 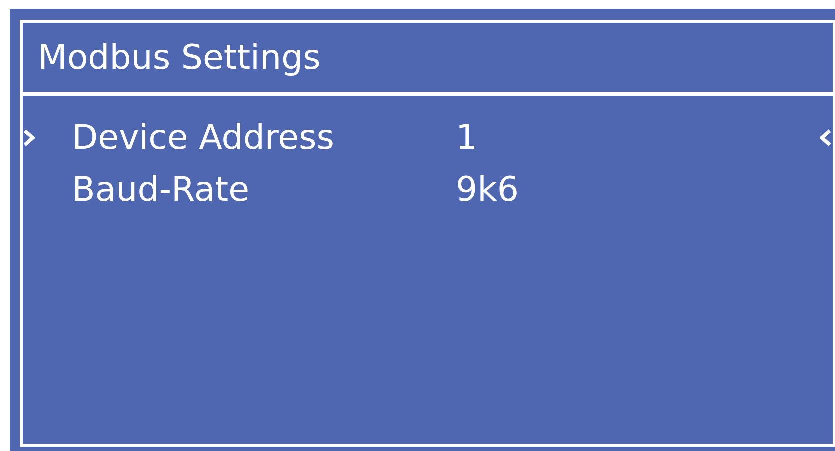 What do you see at coordinates (488, 190) in the screenshot?
I see `setting-value: 9k6` at bounding box center [488, 190].